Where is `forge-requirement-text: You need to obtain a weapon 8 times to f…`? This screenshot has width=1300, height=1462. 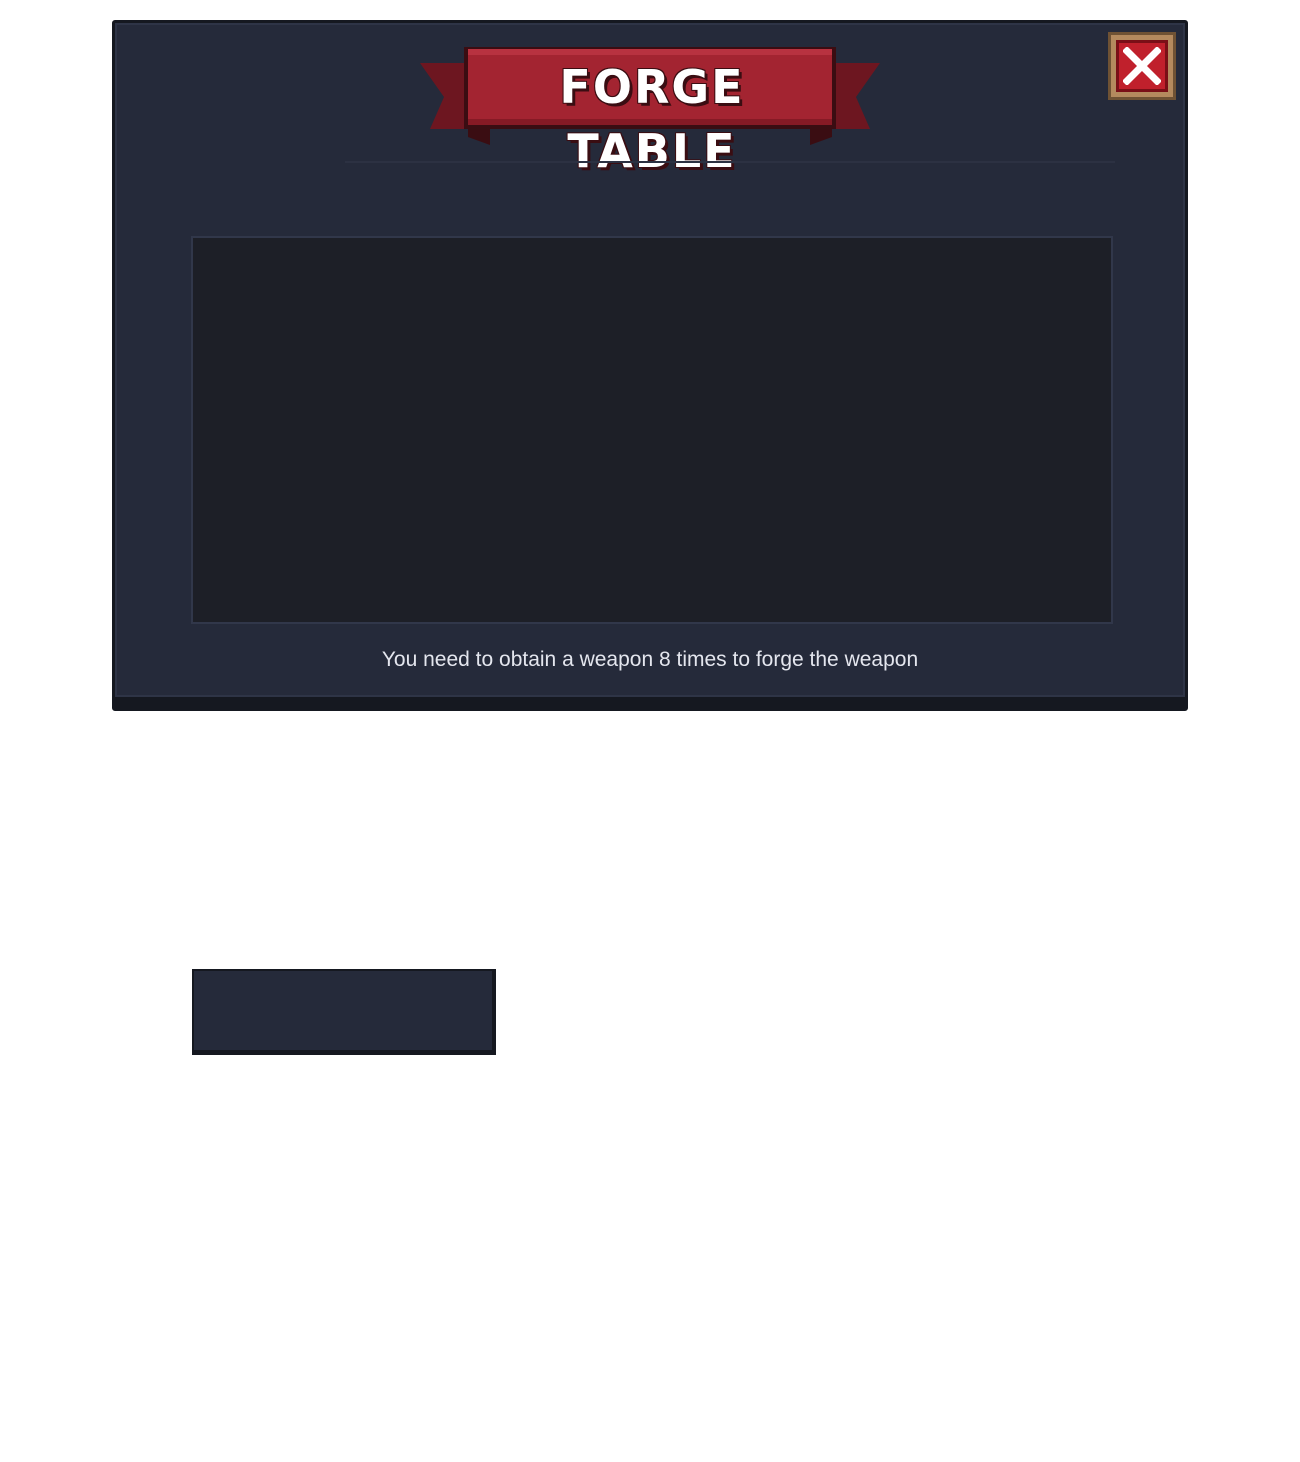 forge-requirement-text: You need to obtain a weapon 8 times to f… is located at coordinates (650, 659).